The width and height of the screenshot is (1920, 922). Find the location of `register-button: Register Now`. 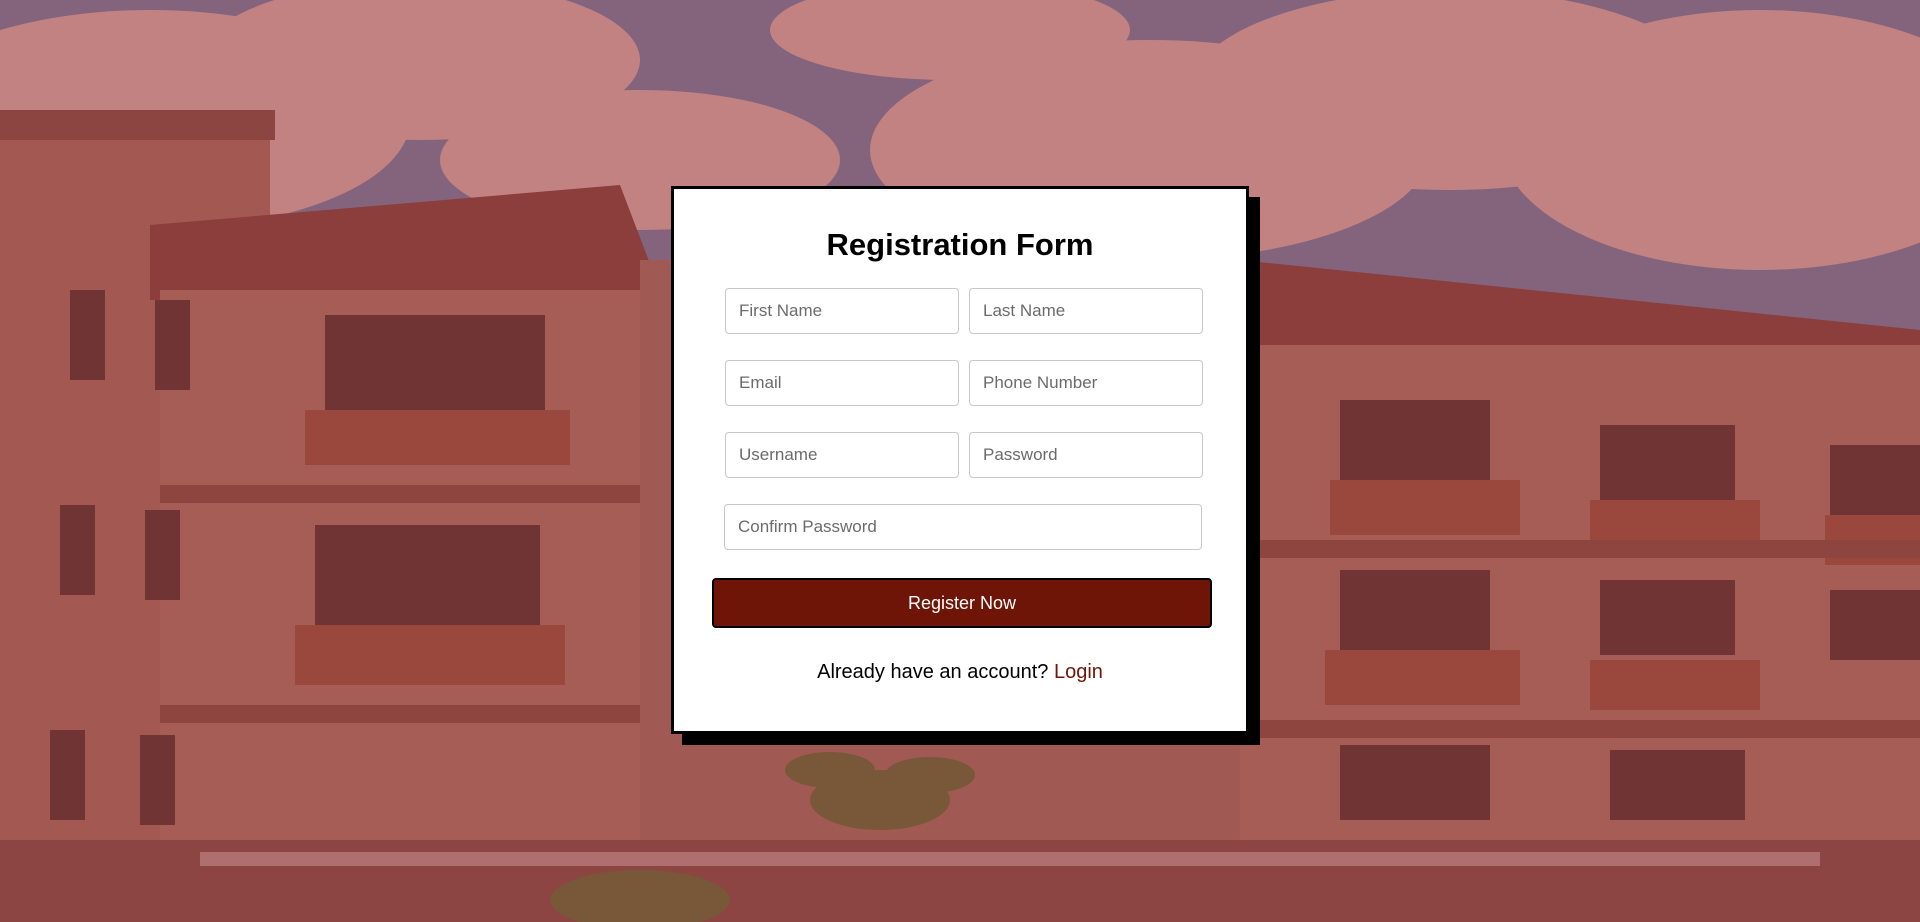

register-button: Register Now is located at coordinates (962, 603).